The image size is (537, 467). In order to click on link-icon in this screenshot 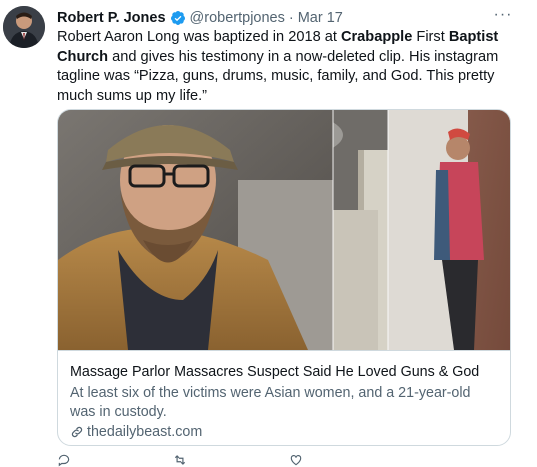, I will do `click(77, 432)`.